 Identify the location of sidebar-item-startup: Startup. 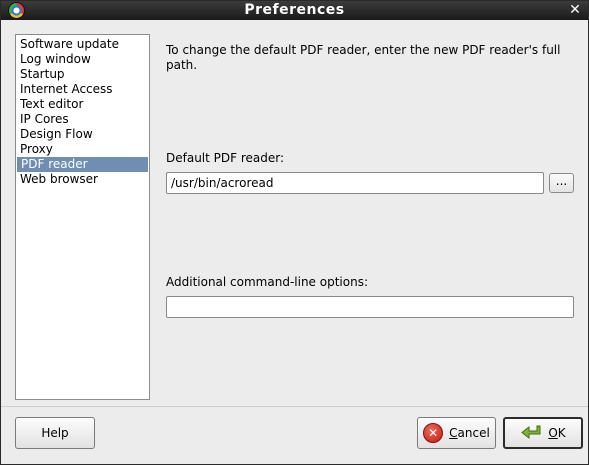
(82, 74).